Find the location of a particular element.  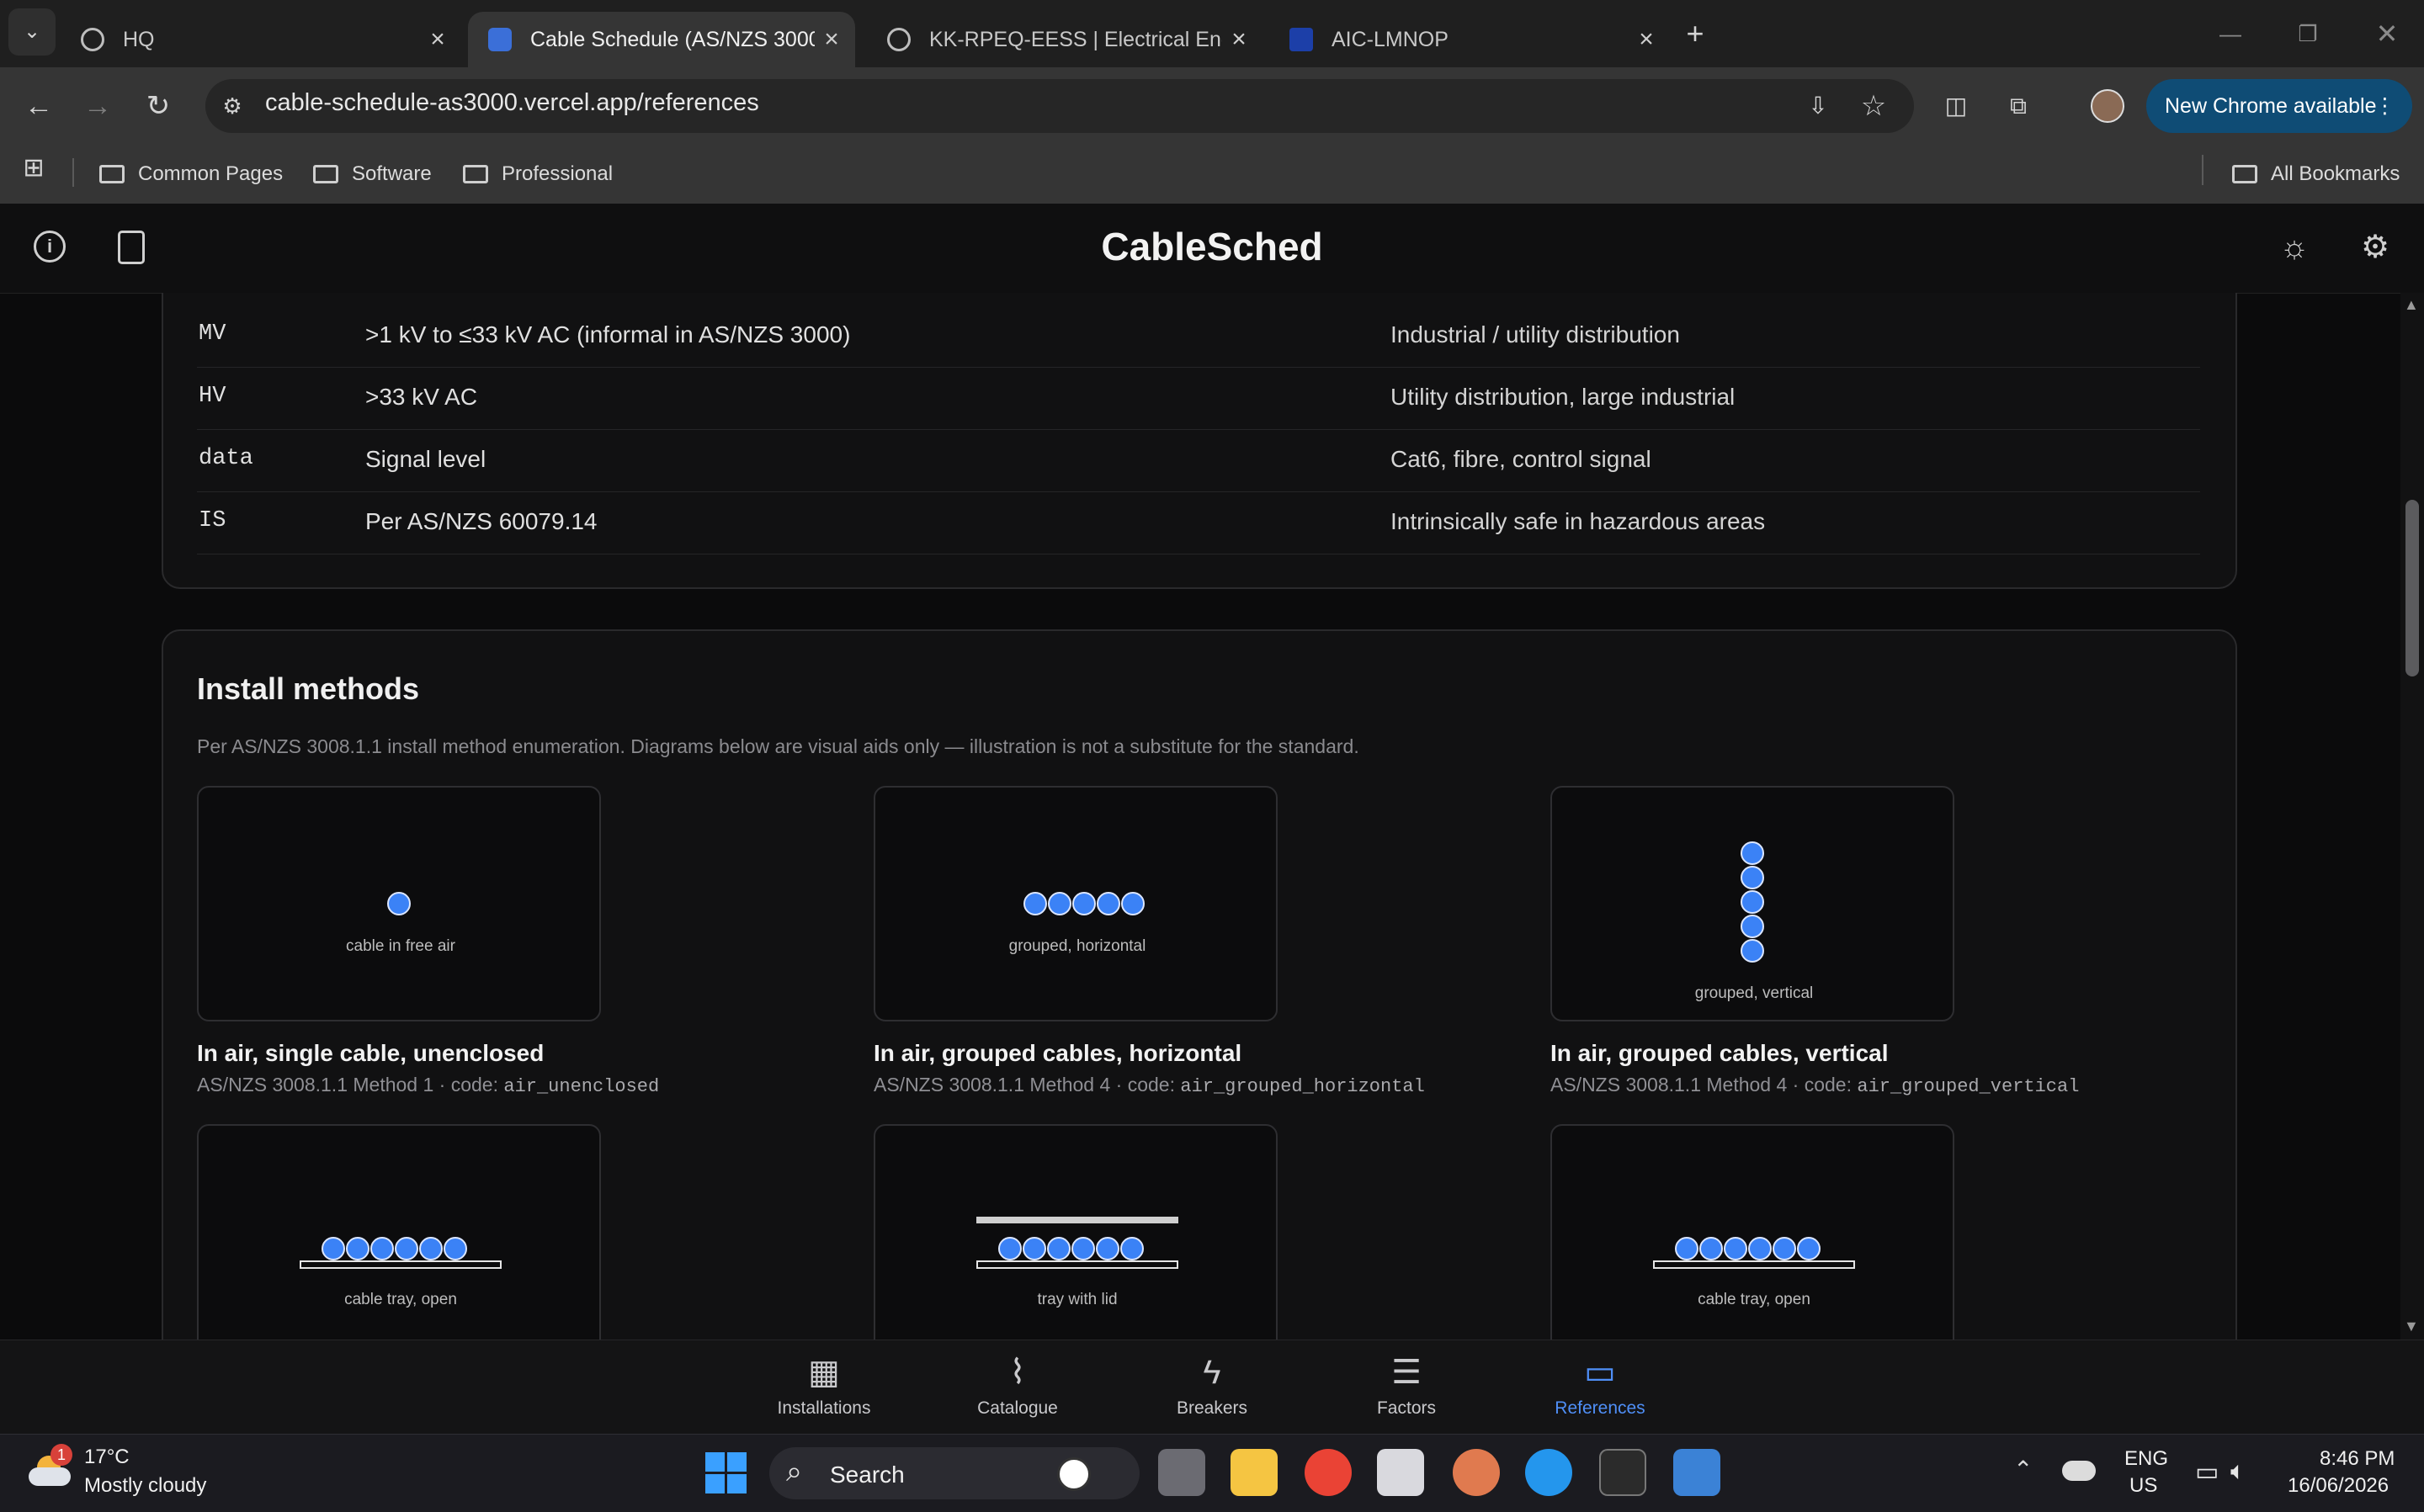

nav-installations: ▦ Installations is located at coordinates (824, 1386).